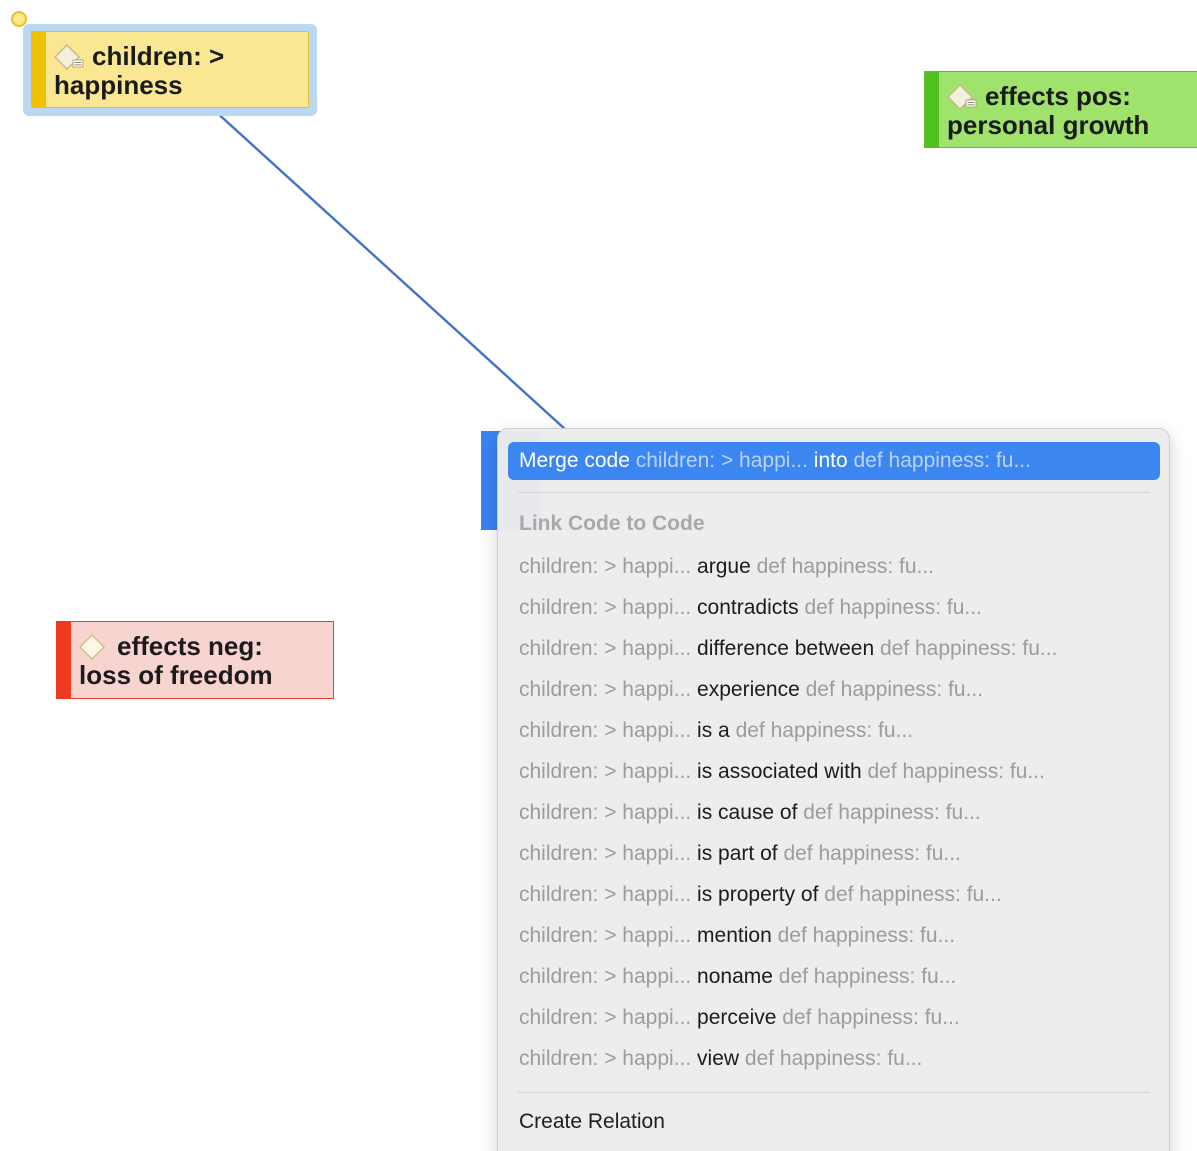 The image size is (1197, 1151). I want to click on link-relation: is associated with, so click(779, 771).